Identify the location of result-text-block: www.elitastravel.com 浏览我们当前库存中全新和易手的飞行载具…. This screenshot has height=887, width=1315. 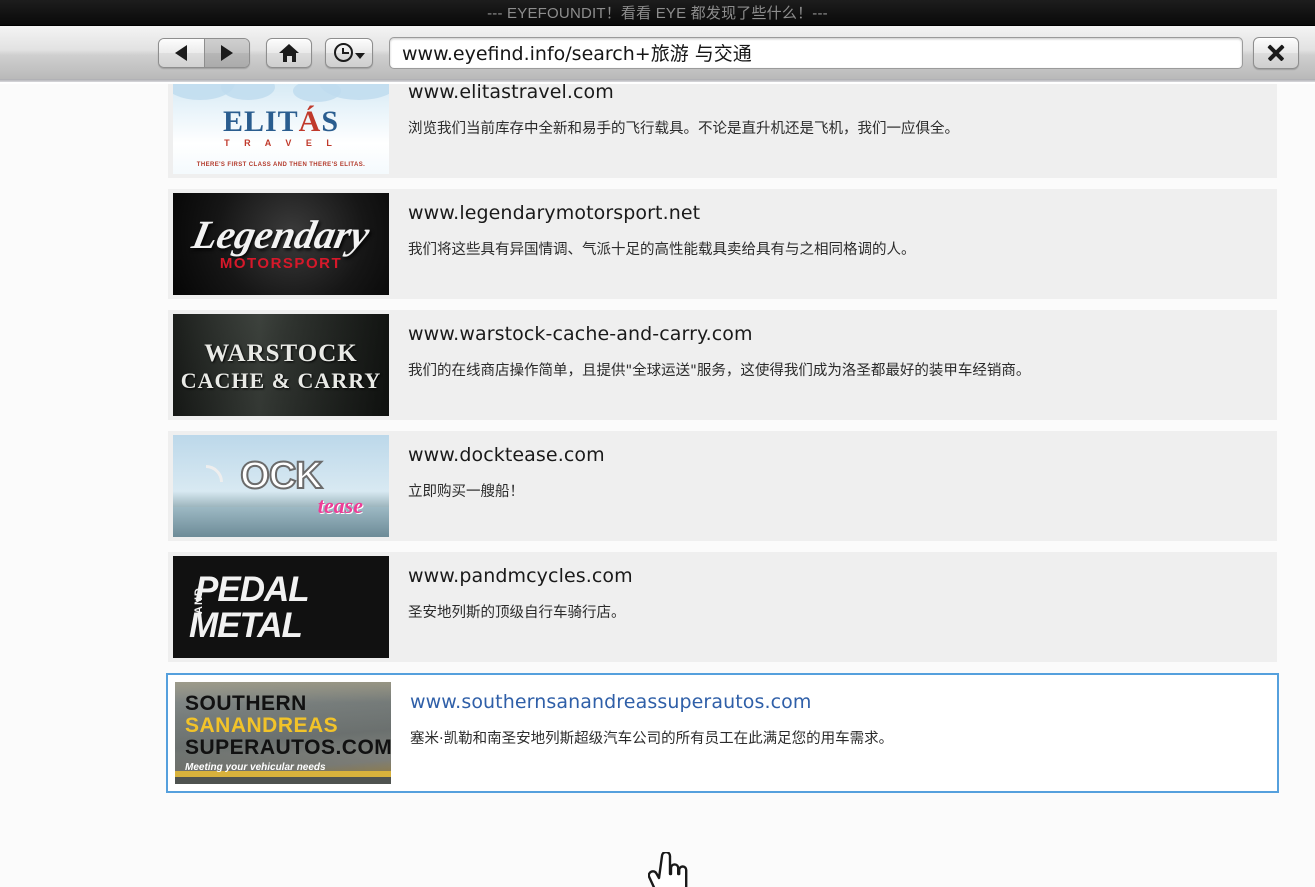
(674, 111).